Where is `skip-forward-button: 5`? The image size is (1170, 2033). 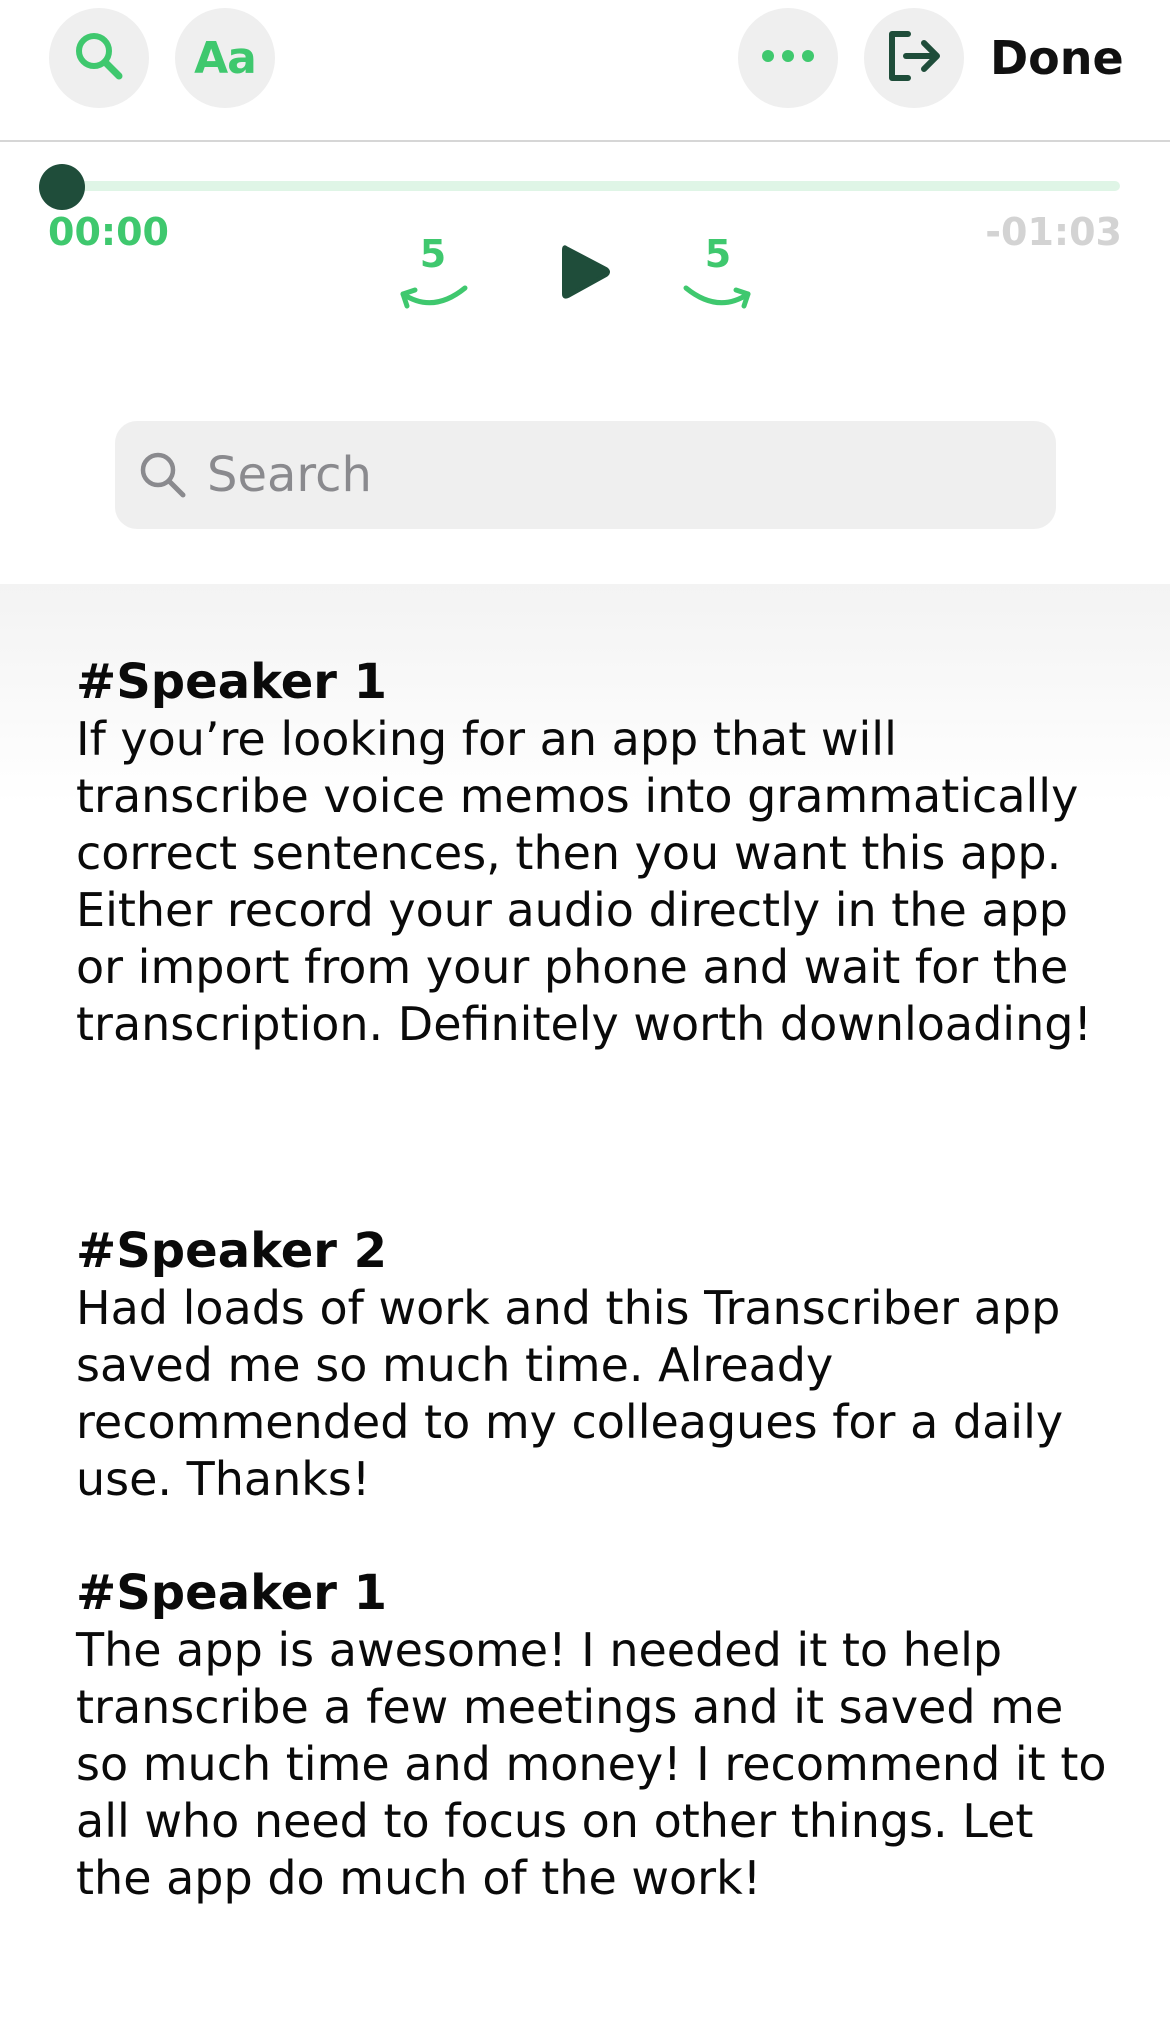 skip-forward-button: 5 is located at coordinates (718, 282).